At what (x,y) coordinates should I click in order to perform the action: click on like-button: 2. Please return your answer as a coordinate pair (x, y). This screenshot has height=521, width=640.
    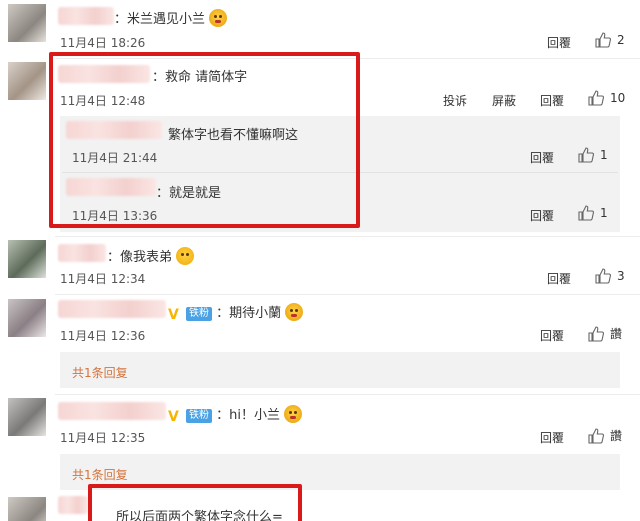
    Looking at the image, I should click on (610, 40).